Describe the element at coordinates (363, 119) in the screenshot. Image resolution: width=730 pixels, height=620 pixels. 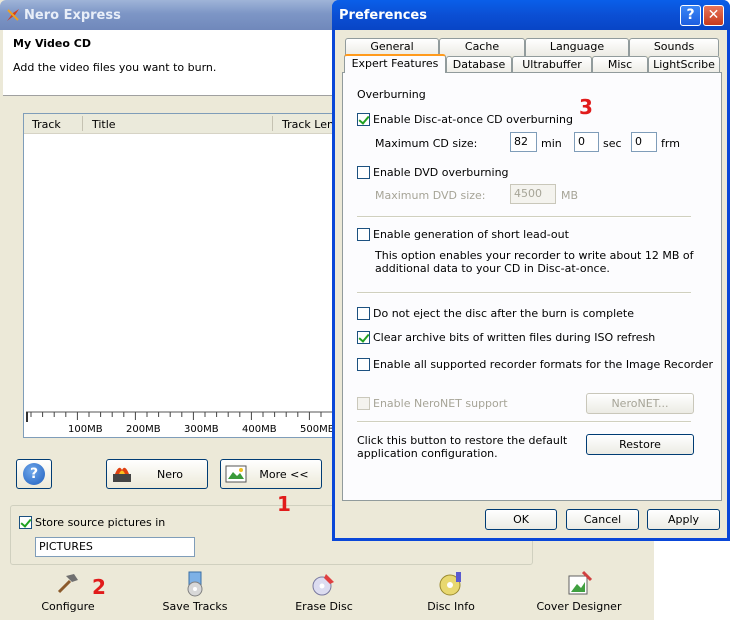
I see `cd-overburning-checkbox` at that location.